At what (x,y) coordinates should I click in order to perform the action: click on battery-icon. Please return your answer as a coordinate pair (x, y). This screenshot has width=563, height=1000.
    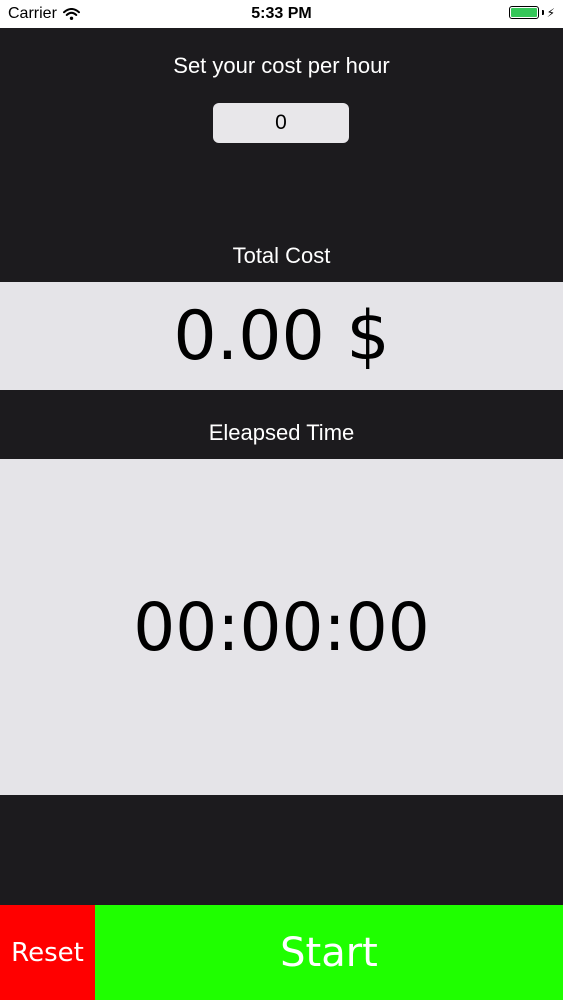
    Looking at the image, I should click on (523, 12).